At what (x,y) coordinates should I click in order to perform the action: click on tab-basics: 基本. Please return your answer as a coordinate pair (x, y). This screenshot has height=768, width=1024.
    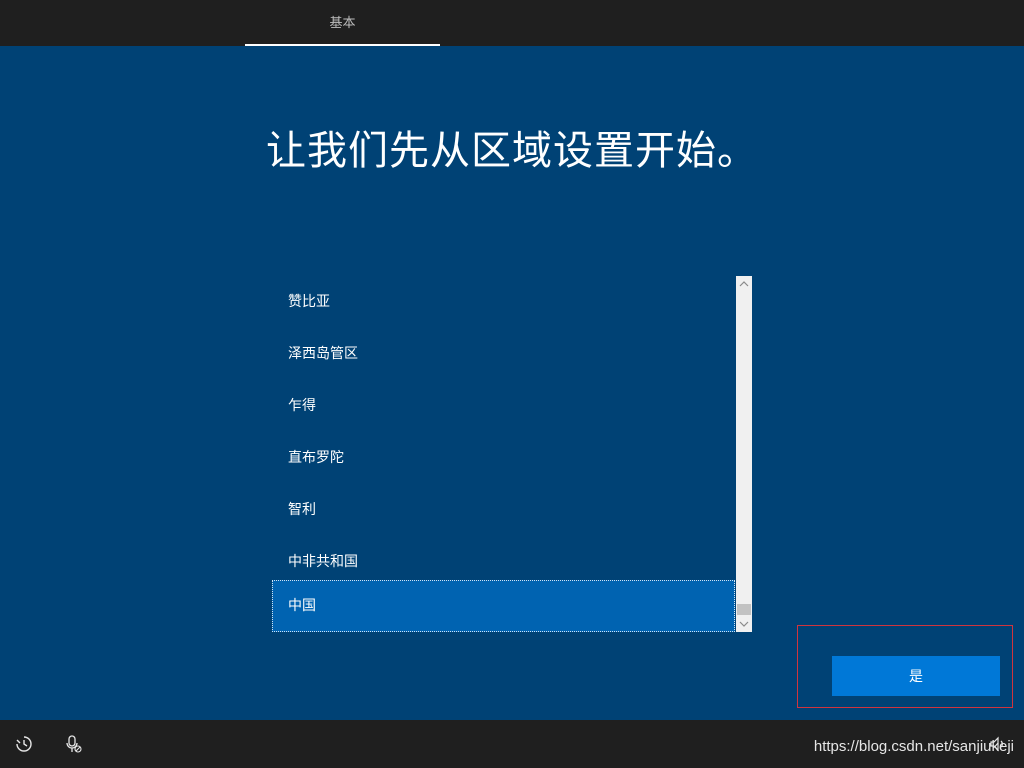
    Looking at the image, I should click on (342, 23).